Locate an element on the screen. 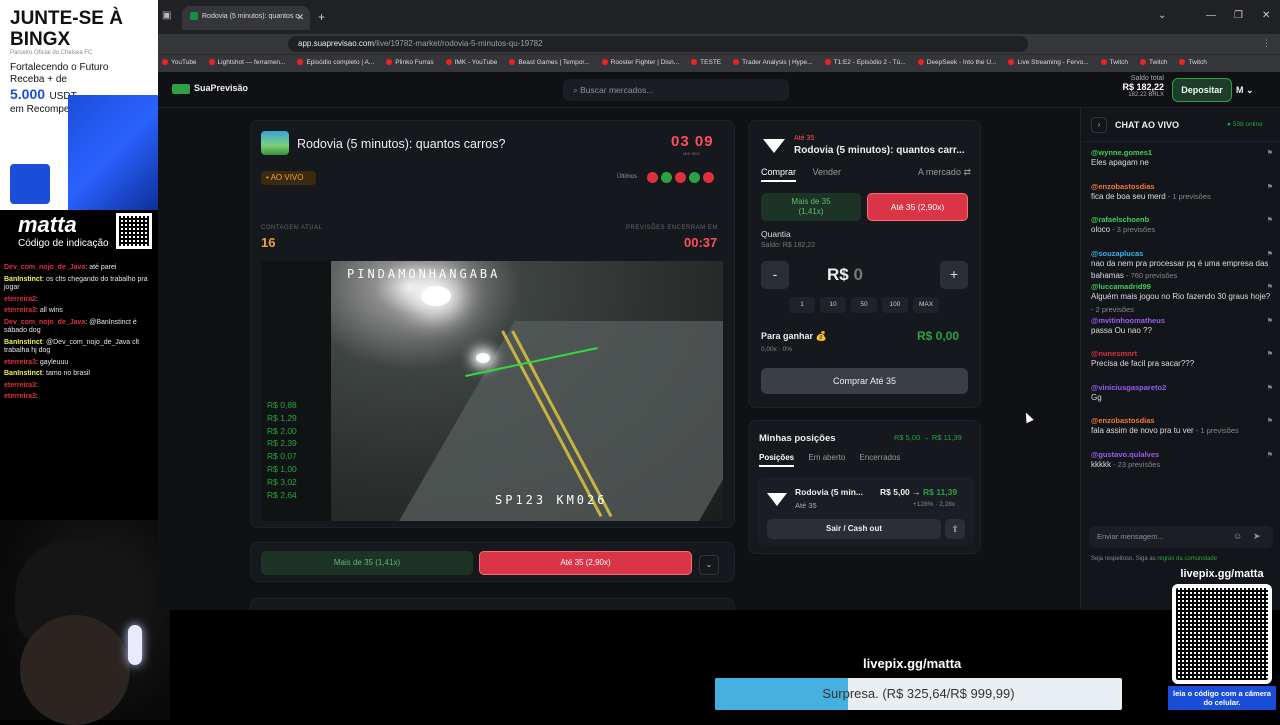 This screenshot has height=725, width=1280. tab-search-icon: ⌄ is located at coordinates (1162, 15).